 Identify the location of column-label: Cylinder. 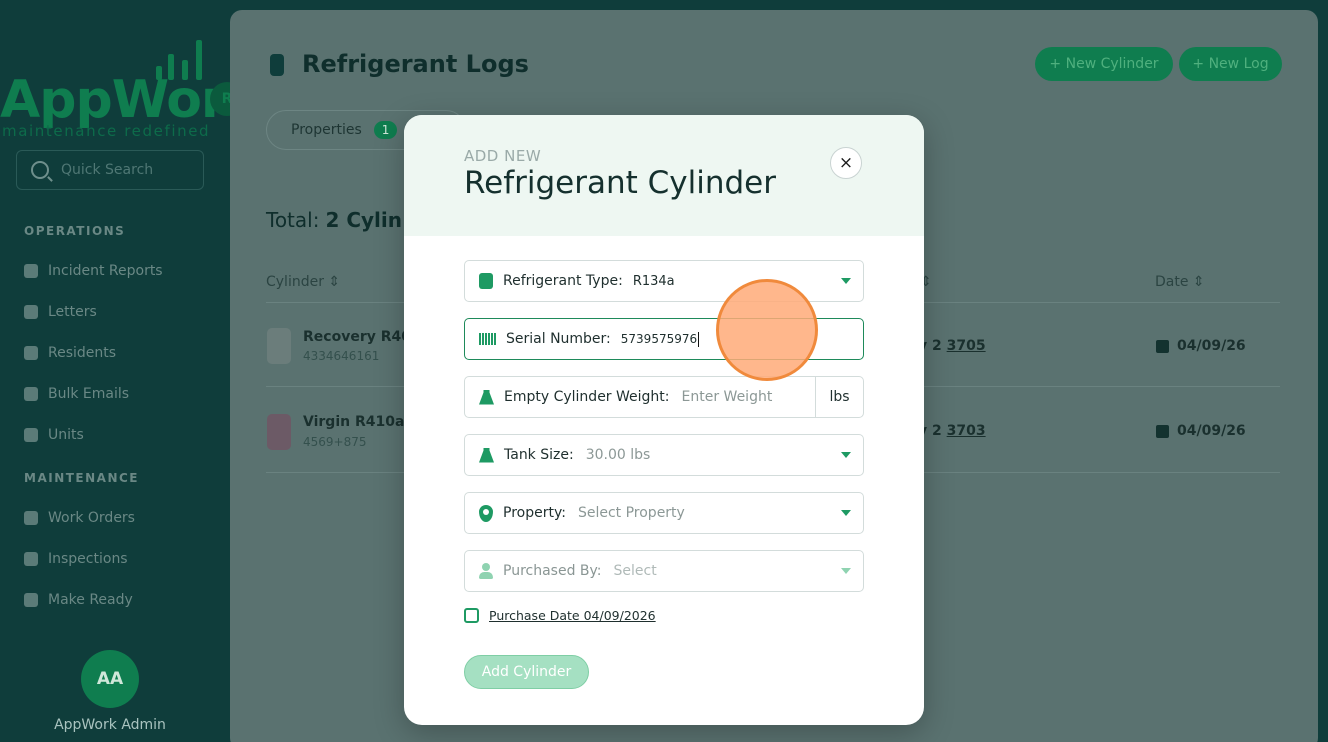
(295, 282).